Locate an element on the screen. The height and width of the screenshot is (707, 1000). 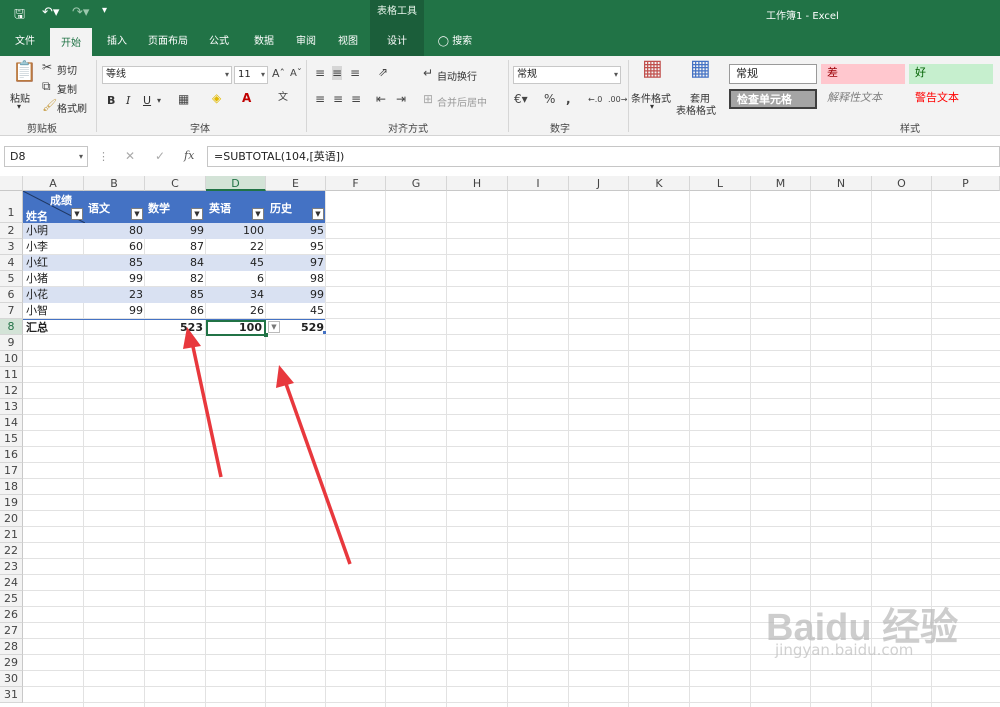
comma-style-icon: , is located at coordinates (568, 99).